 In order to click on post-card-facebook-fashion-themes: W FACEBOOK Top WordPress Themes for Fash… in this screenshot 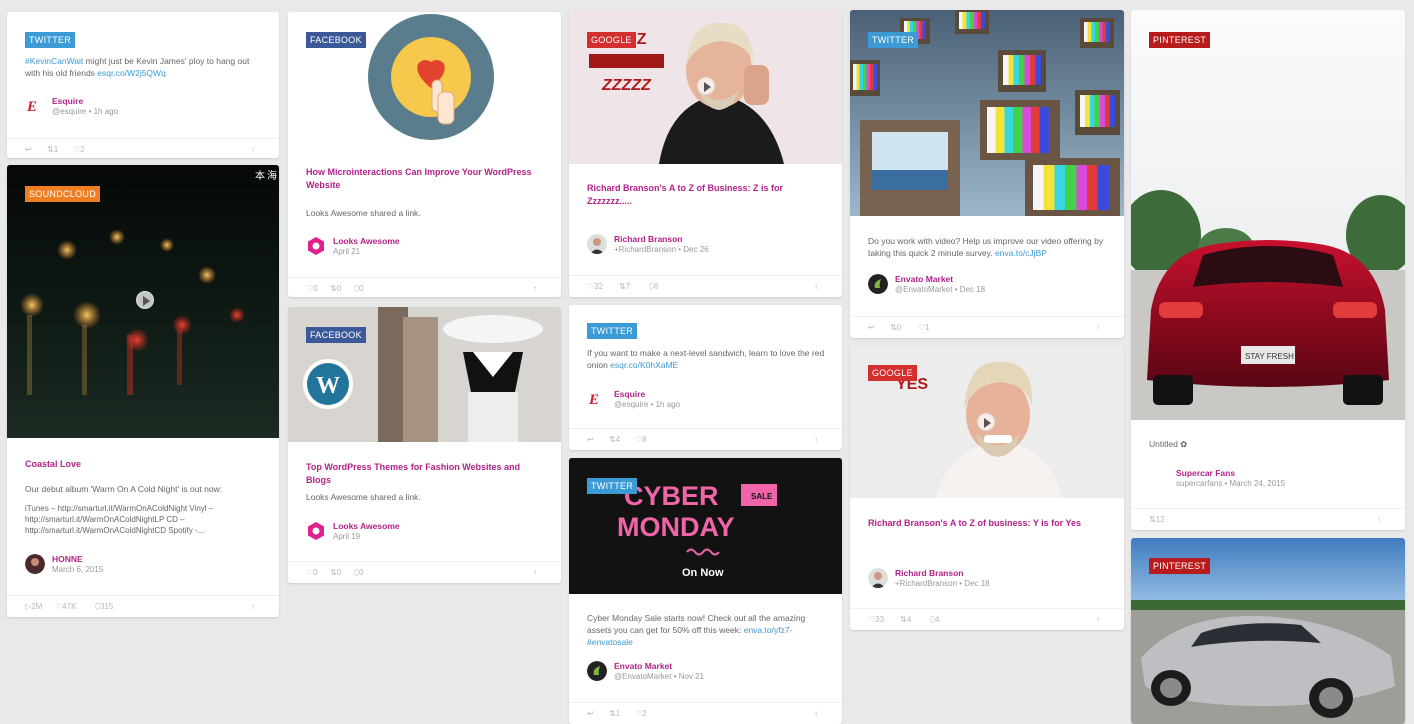, I will do `click(424, 445)`.